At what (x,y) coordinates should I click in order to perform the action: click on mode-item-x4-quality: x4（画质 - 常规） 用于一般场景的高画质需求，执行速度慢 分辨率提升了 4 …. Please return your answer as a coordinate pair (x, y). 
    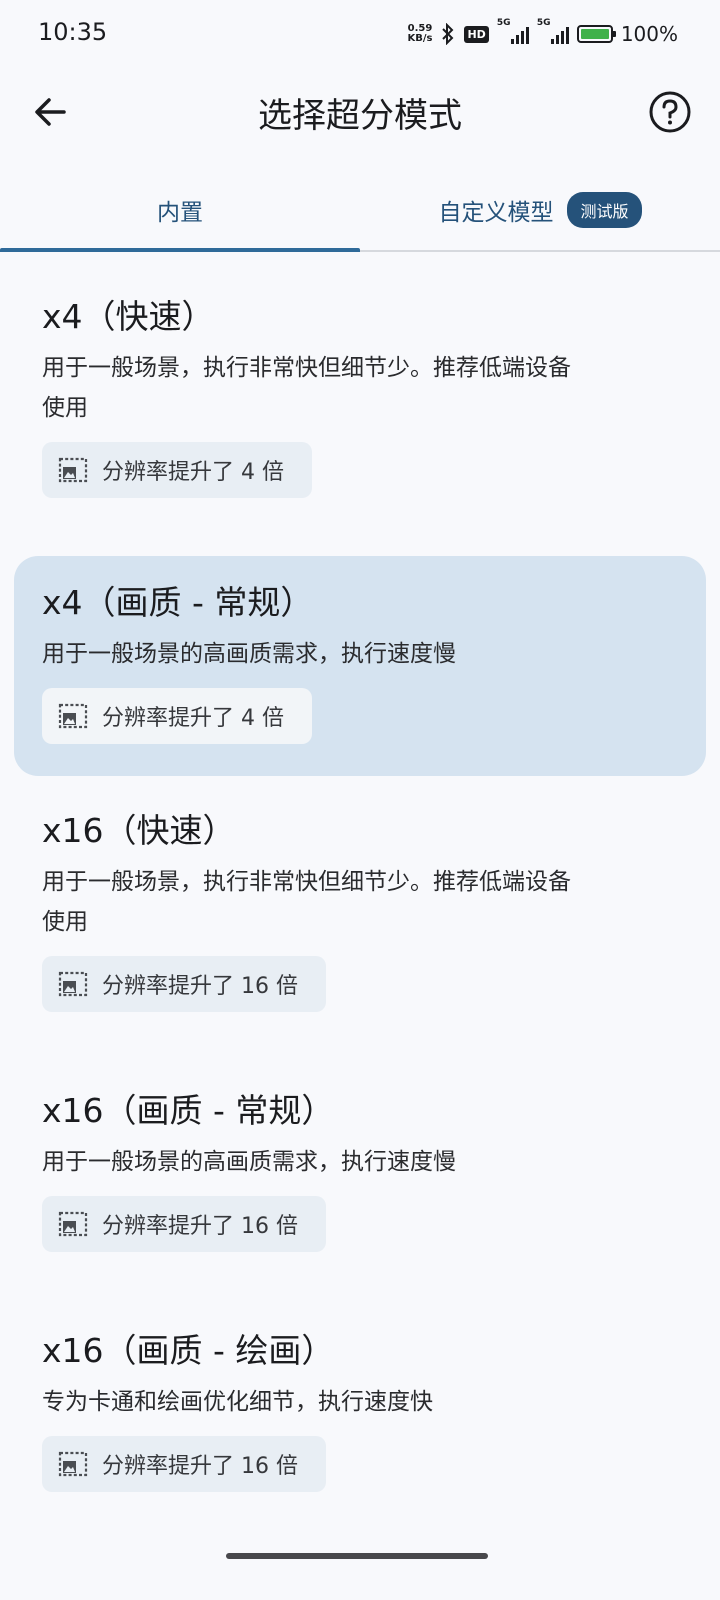
    Looking at the image, I should click on (360, 666).